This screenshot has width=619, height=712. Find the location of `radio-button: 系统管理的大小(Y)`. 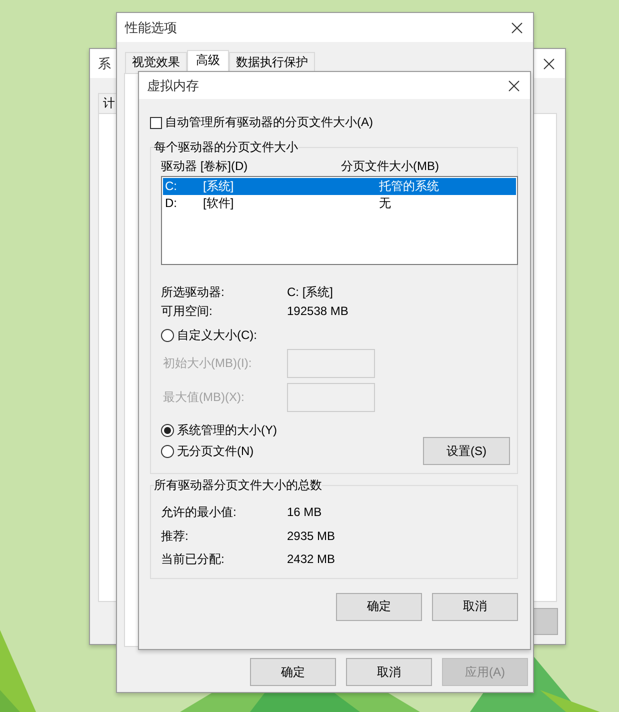

radio-button: 系统管理的大小(Y) is located at coordinates (219, 430).